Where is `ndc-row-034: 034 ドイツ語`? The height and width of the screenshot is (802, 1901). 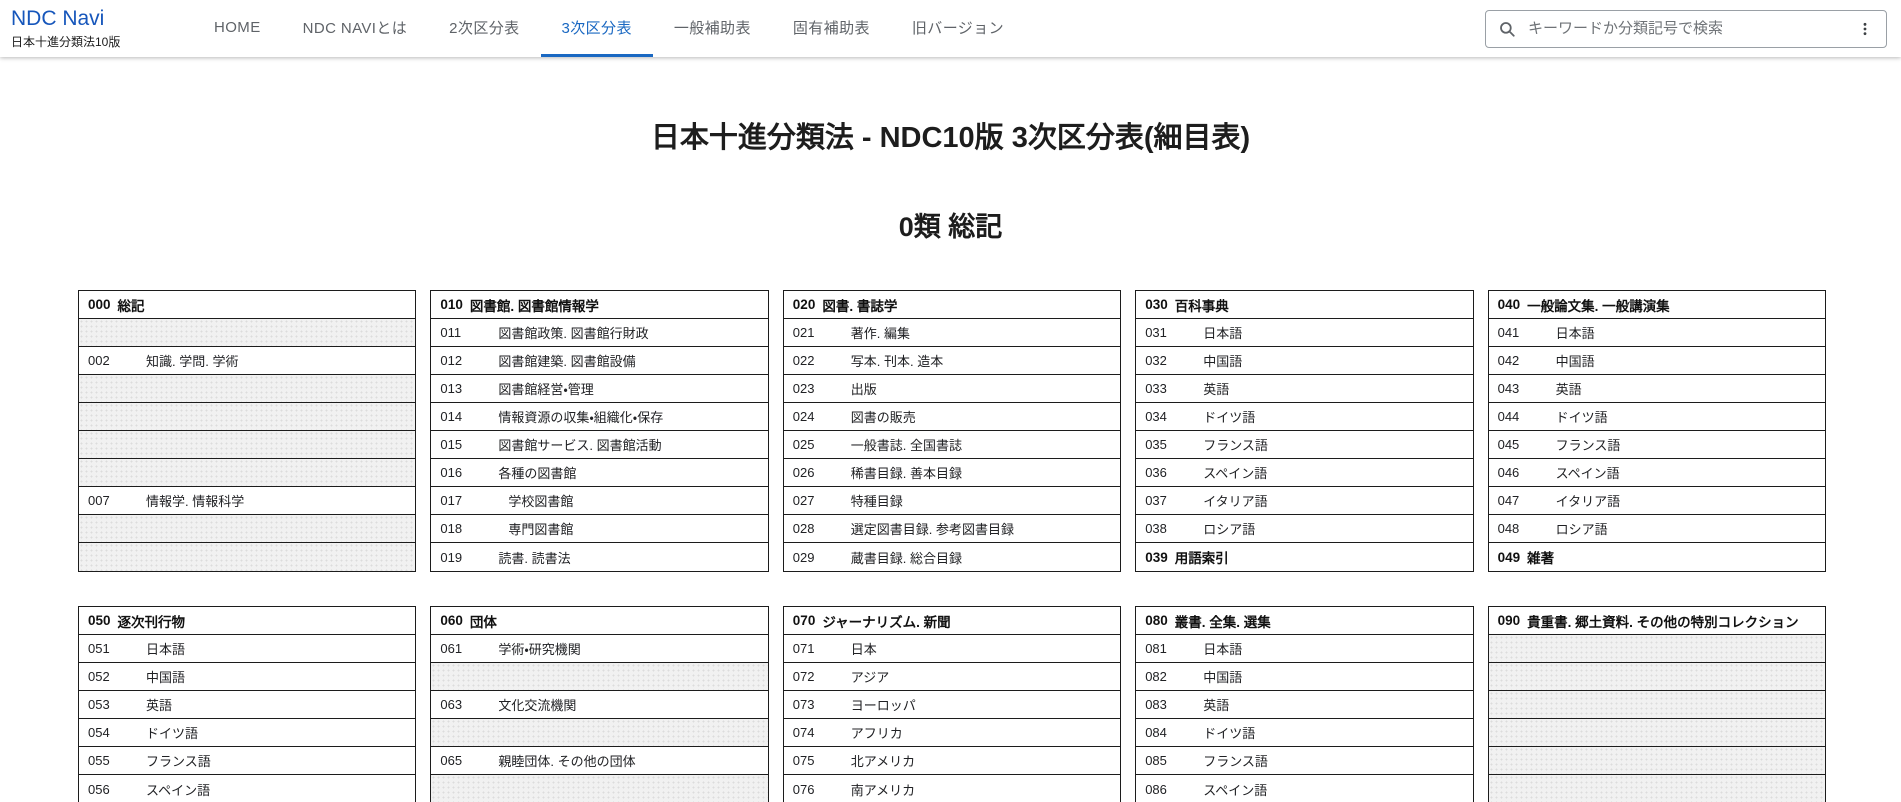
ndc-row-034: 034 ドイツ語 is located at coordinates (1304, 417).